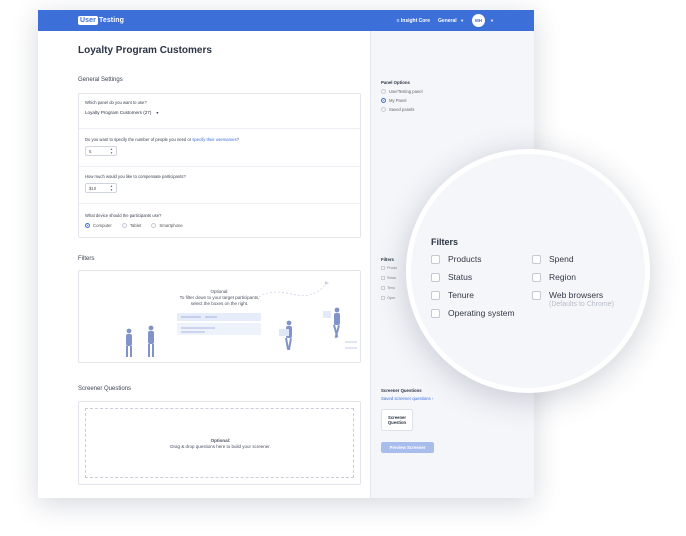  Describe the element at coordinates (395, 82) in the screenshot. I see `panel-options-heading: Panel Options` at that location.